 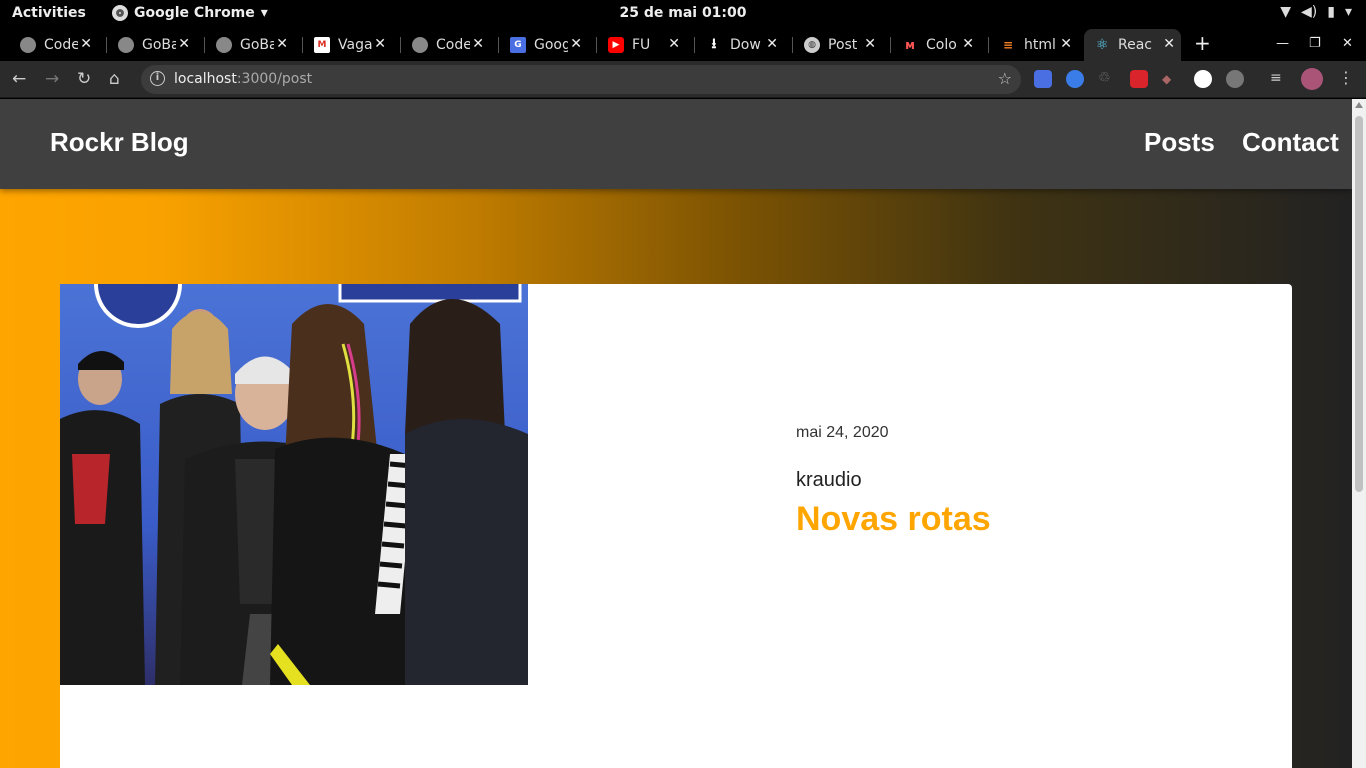 I want to click on tab-title: html, so click(x=1040, y=45).